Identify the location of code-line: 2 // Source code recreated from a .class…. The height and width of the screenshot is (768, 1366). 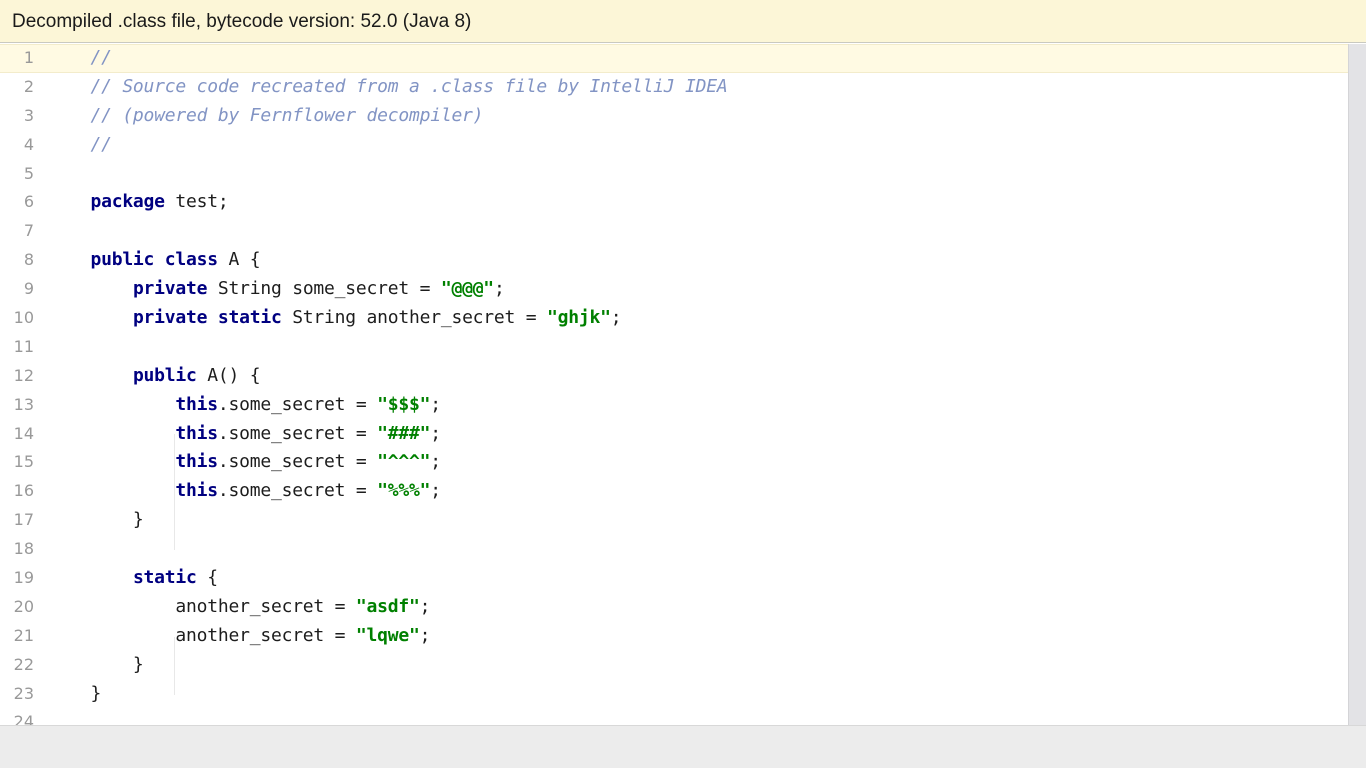
(674, 87).